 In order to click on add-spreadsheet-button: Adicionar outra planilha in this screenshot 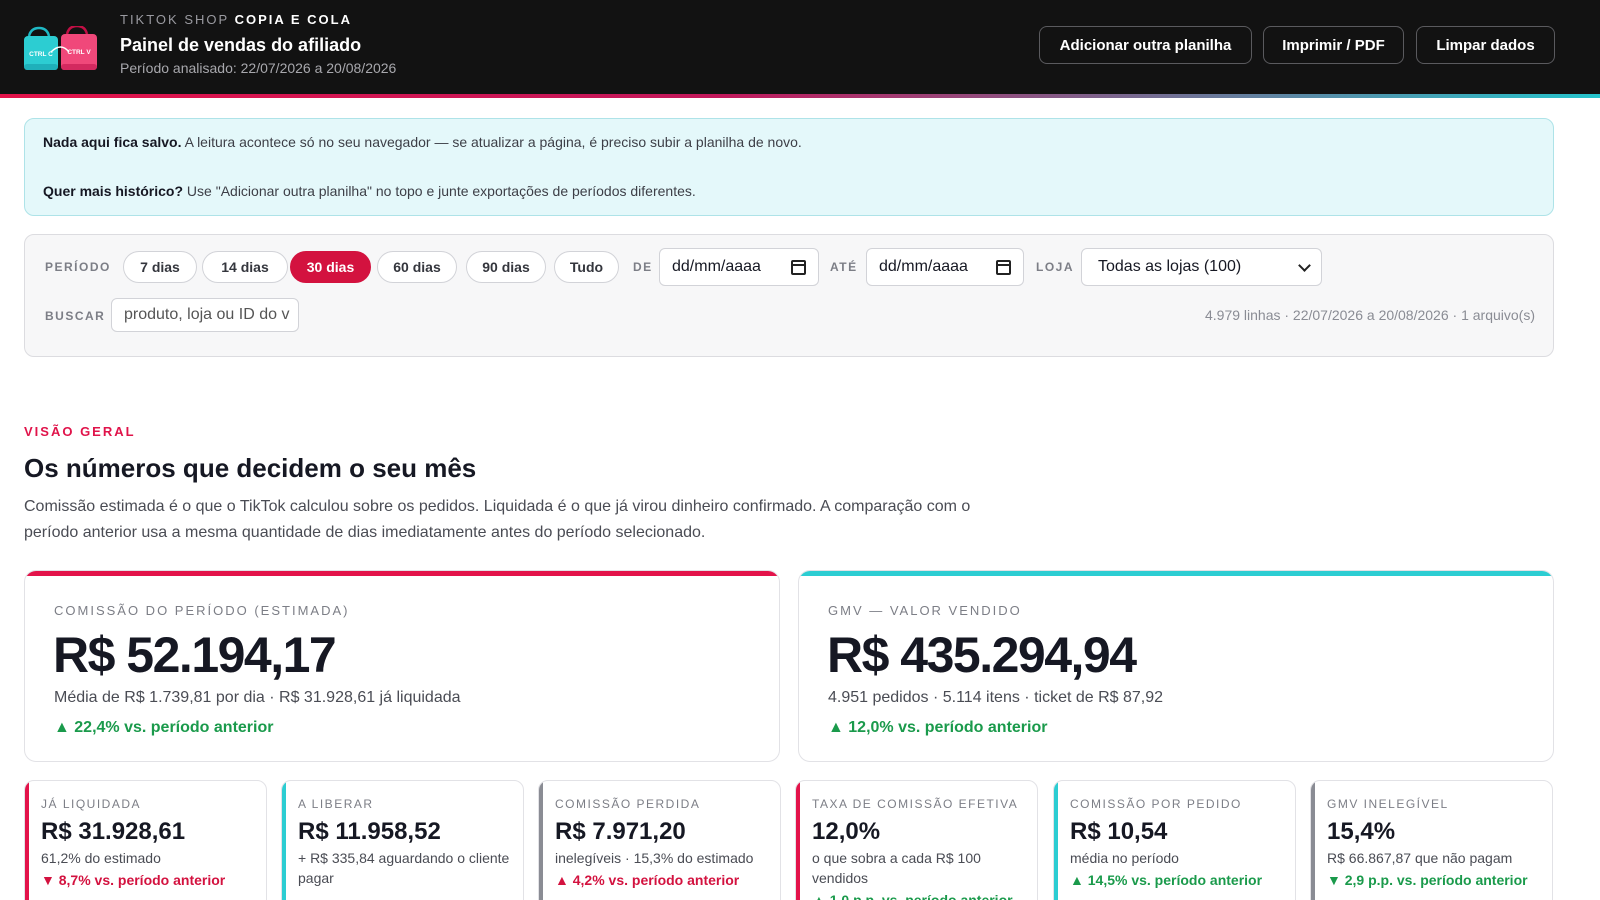, I will do `click(1145, 45)`.